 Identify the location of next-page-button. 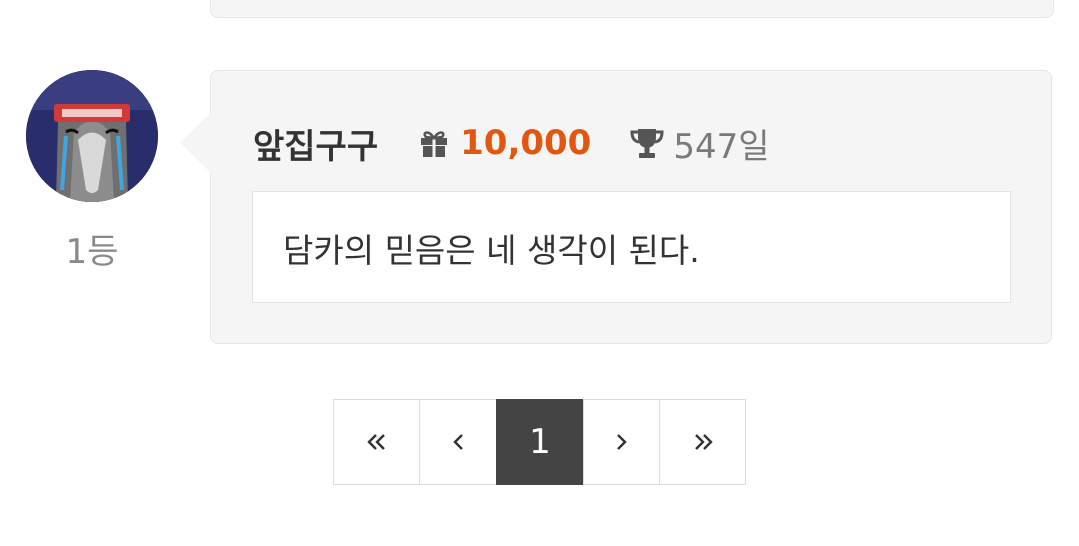
(621, 442).